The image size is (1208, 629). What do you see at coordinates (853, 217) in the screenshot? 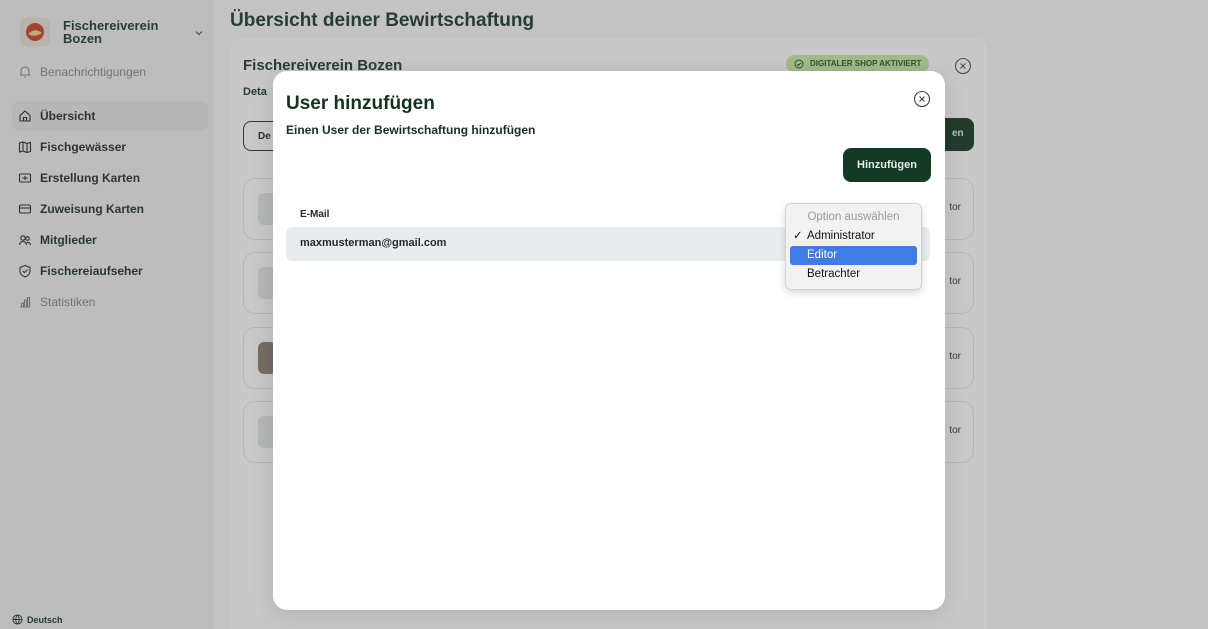
I see `dropdown-placeholder: Option auswählen` at bounding box center [853, 217].